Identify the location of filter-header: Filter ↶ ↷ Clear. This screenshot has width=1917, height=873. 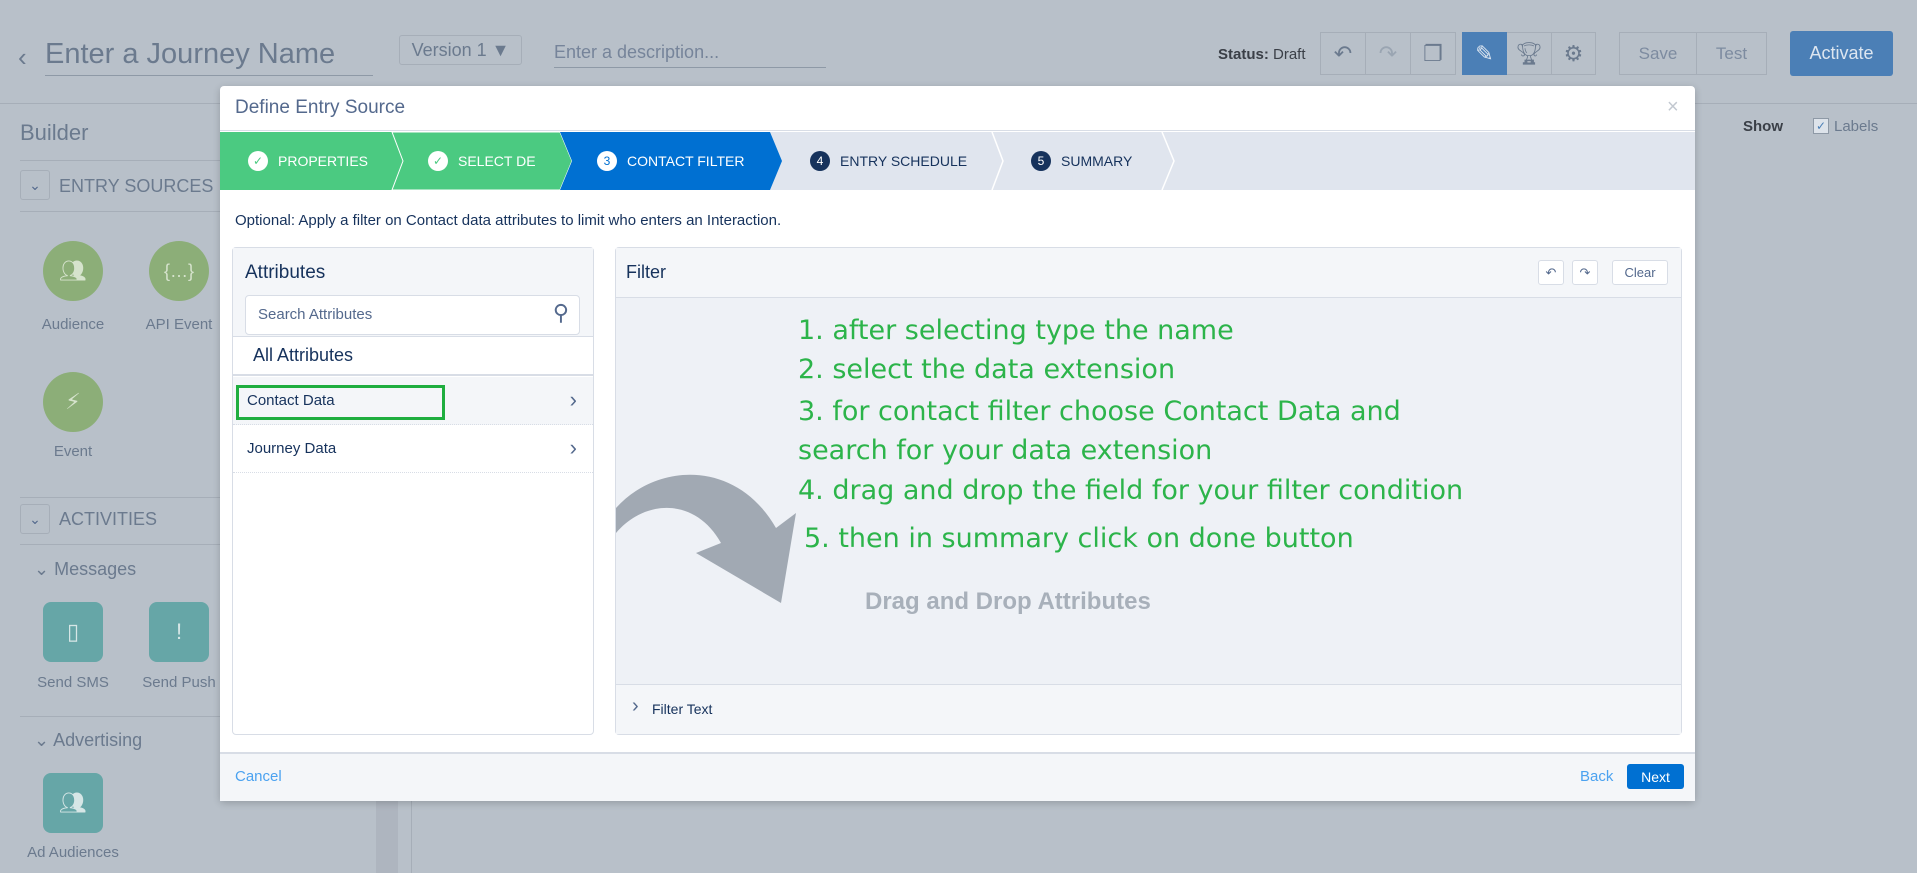
(1148, 273).